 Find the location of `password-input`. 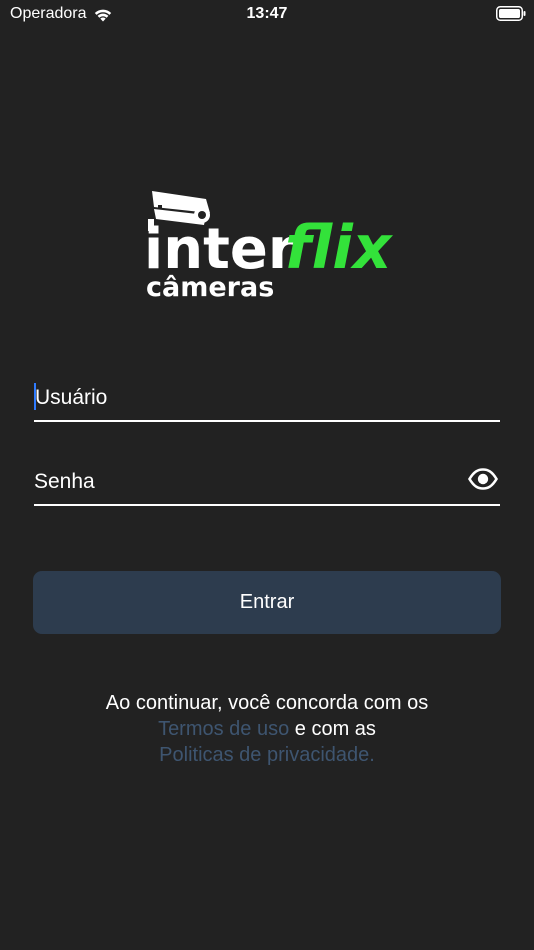

password-input is located at coordinates (244, 482).